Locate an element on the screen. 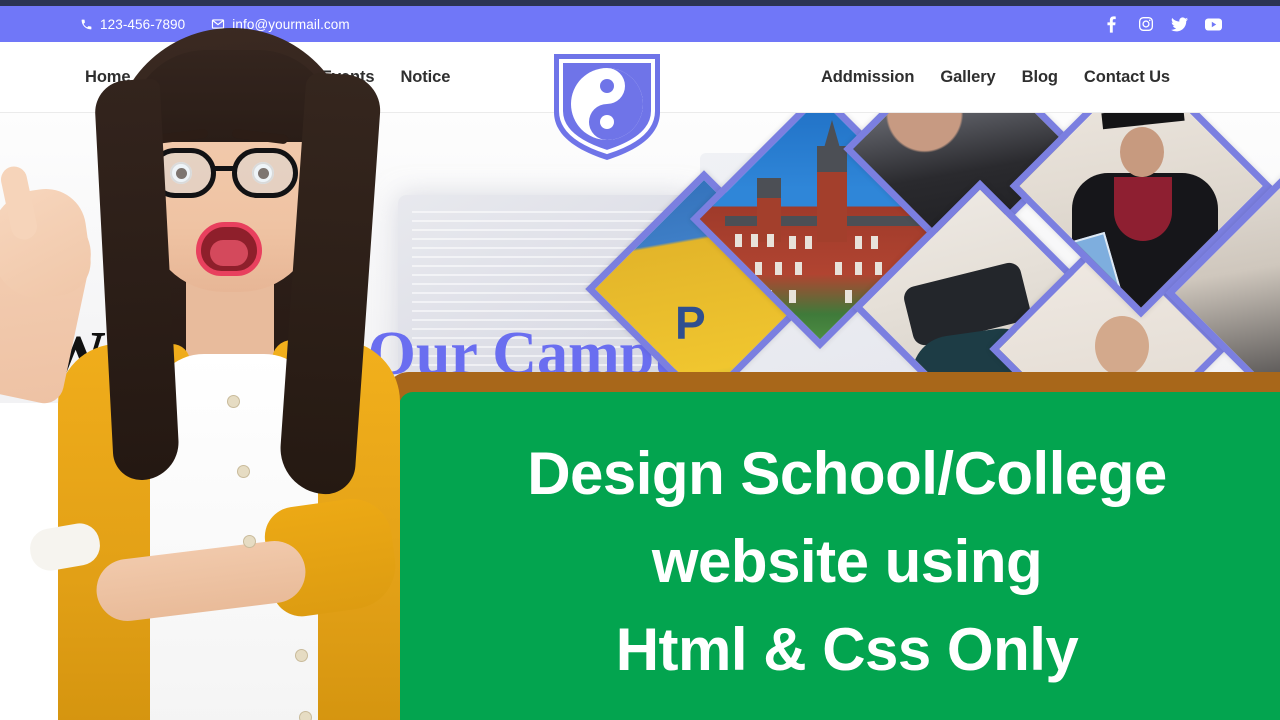 This screenshot has height=720, width=1280. nav-right-group: Addmission Gallery Blog Contact Us is located at coordinates (995, 77).